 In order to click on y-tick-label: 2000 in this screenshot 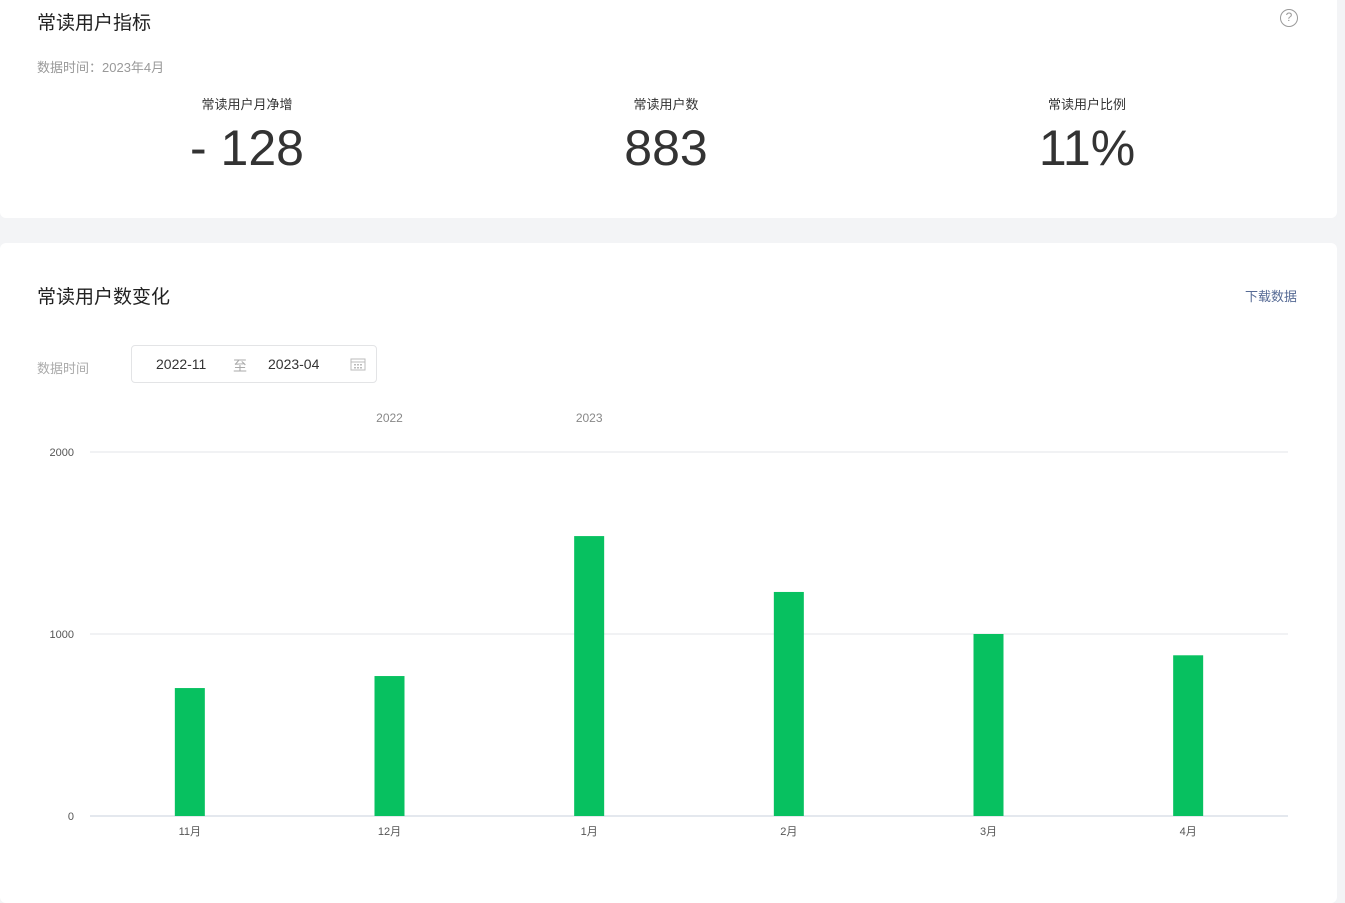, I will do `click(62, 453)`.